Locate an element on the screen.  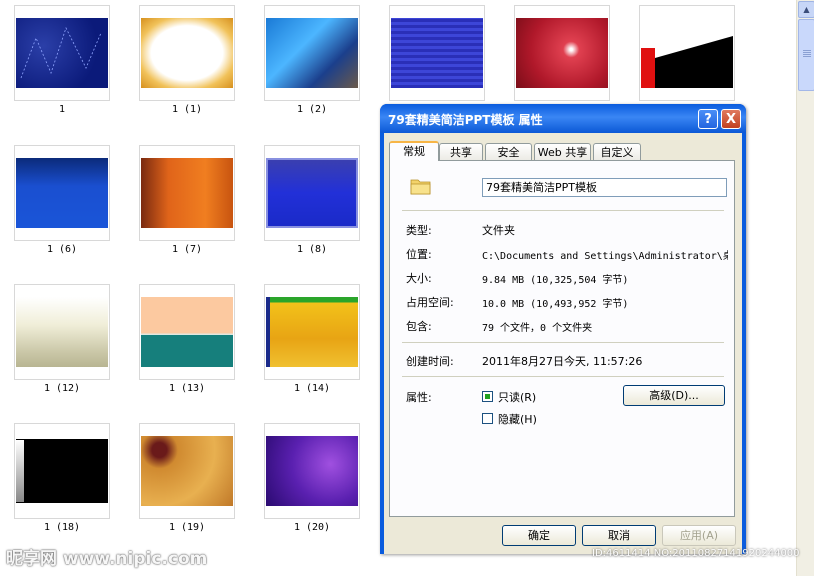
vertical-scrollbar: ▲ is located at coordinates (805, 288).